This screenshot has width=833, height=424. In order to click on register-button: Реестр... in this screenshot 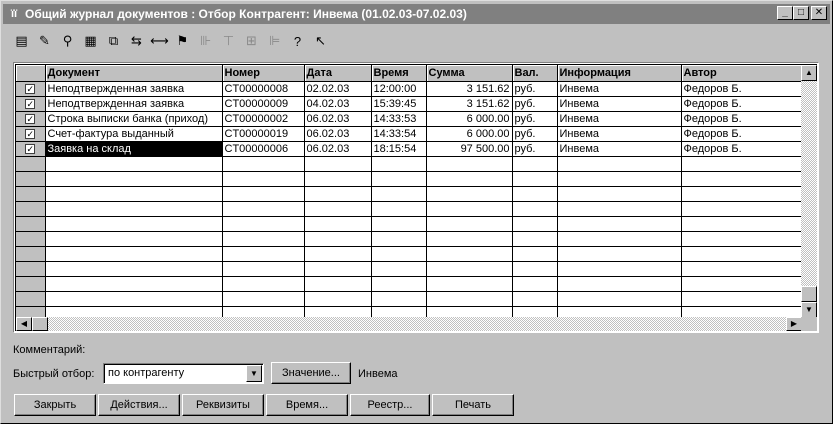, I will do `click(390, 405)`.